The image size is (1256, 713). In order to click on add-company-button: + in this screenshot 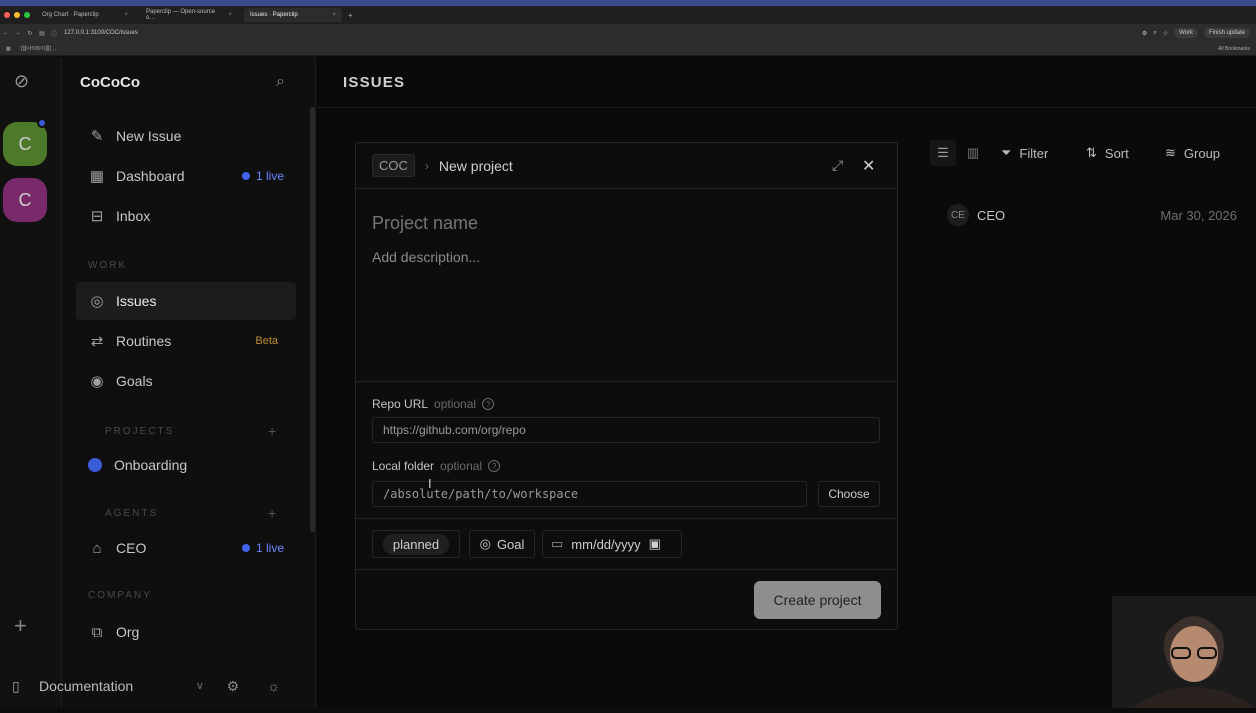, I will do `click(20, 626)`.